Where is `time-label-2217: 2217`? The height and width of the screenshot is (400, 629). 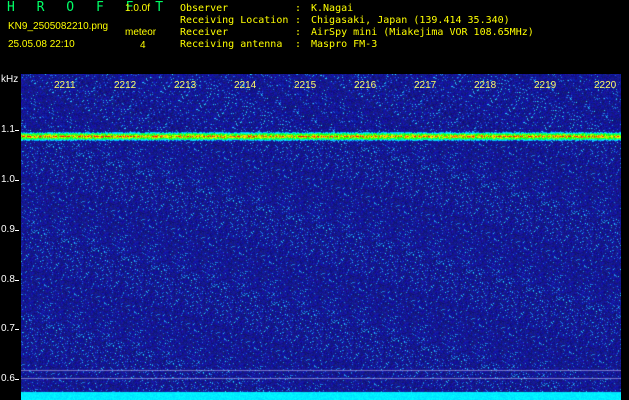 time-label-2217: 2217 is located at coordinates (425, 85).